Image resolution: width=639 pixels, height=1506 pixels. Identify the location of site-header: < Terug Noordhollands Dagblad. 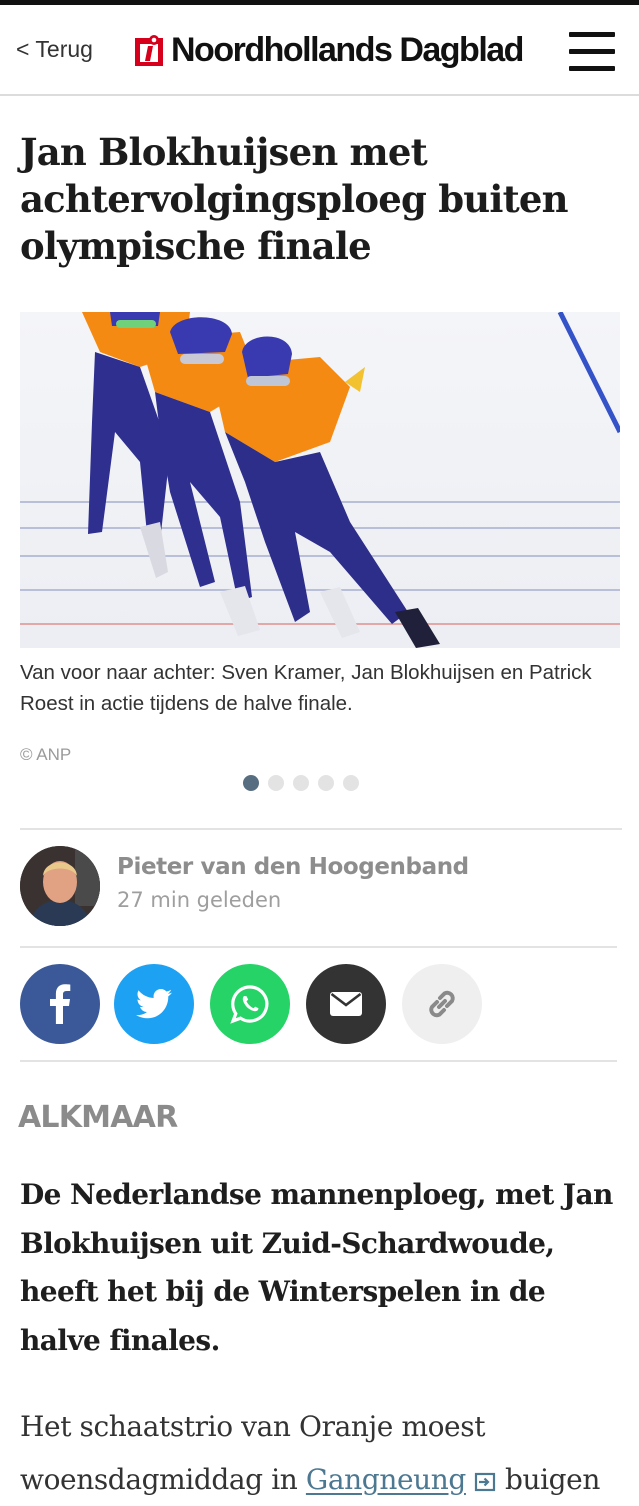
(319, 50).